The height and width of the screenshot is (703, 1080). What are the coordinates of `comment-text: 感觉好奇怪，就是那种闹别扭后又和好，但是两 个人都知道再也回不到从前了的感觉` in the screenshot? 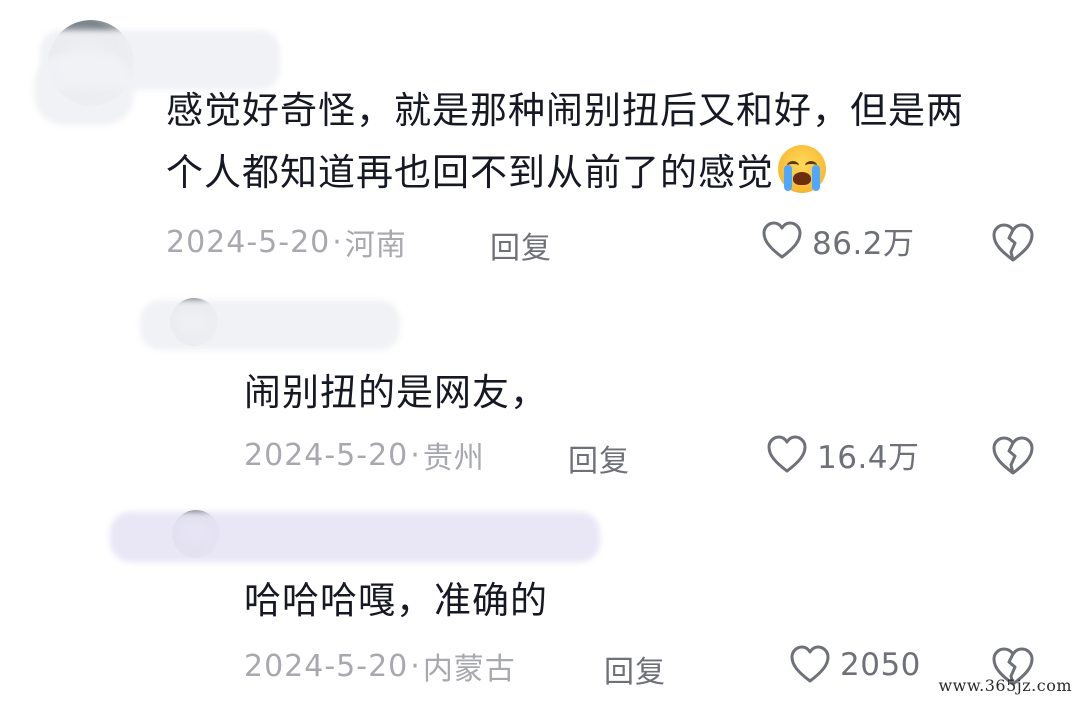 It's located at (565, 142).